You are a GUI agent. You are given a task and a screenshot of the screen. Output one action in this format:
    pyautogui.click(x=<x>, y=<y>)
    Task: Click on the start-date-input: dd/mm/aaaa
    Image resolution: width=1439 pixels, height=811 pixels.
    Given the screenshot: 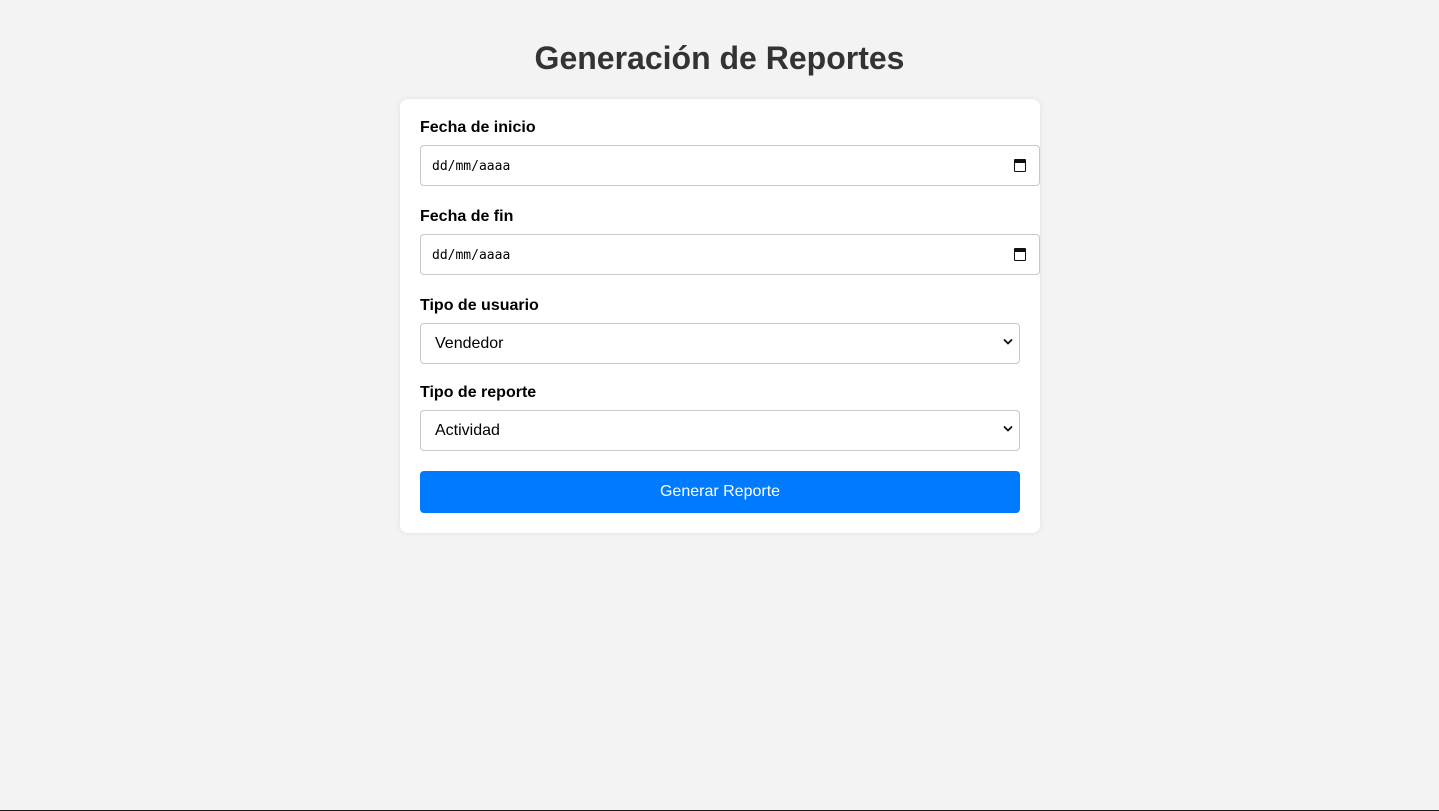 What is the action you would take?
    pyautogui.click(x=730, y=165)
    